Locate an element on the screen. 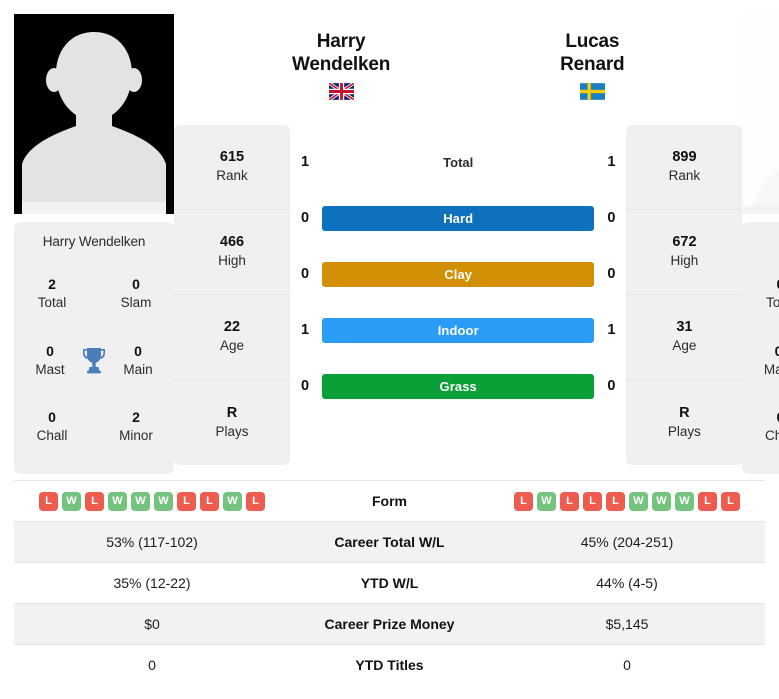 The width and height of the screenshot is (779, 699). title-cell-slam: 0 Slam is located at coordinates (136, 293).